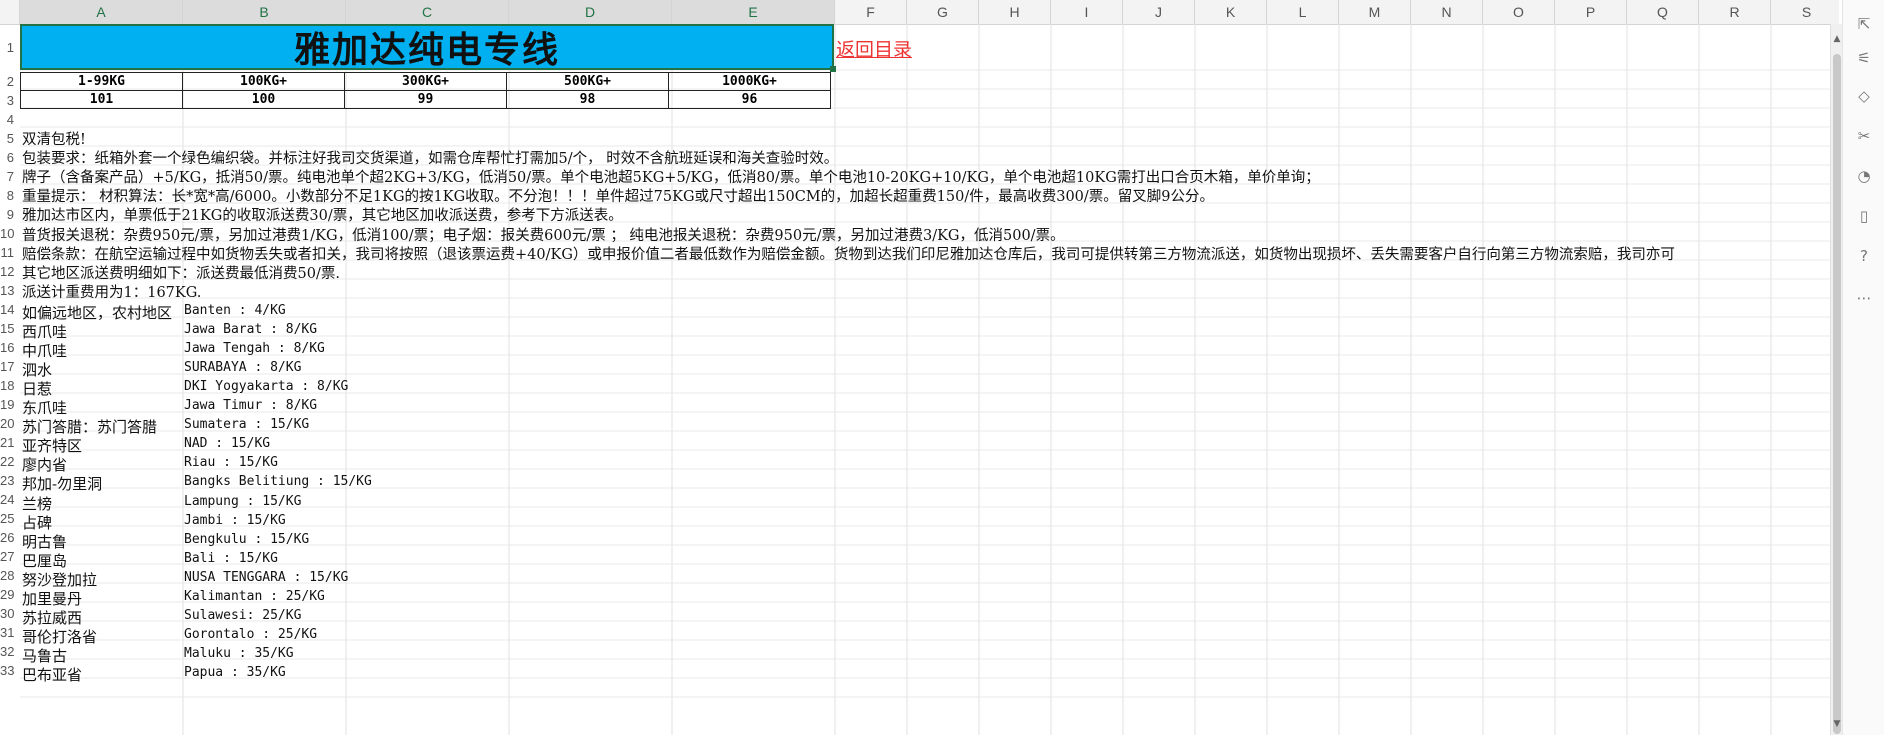 The height and width of the screenshot is (735, 1884). I want to click on row-header-18: 18, so click(7, 385).